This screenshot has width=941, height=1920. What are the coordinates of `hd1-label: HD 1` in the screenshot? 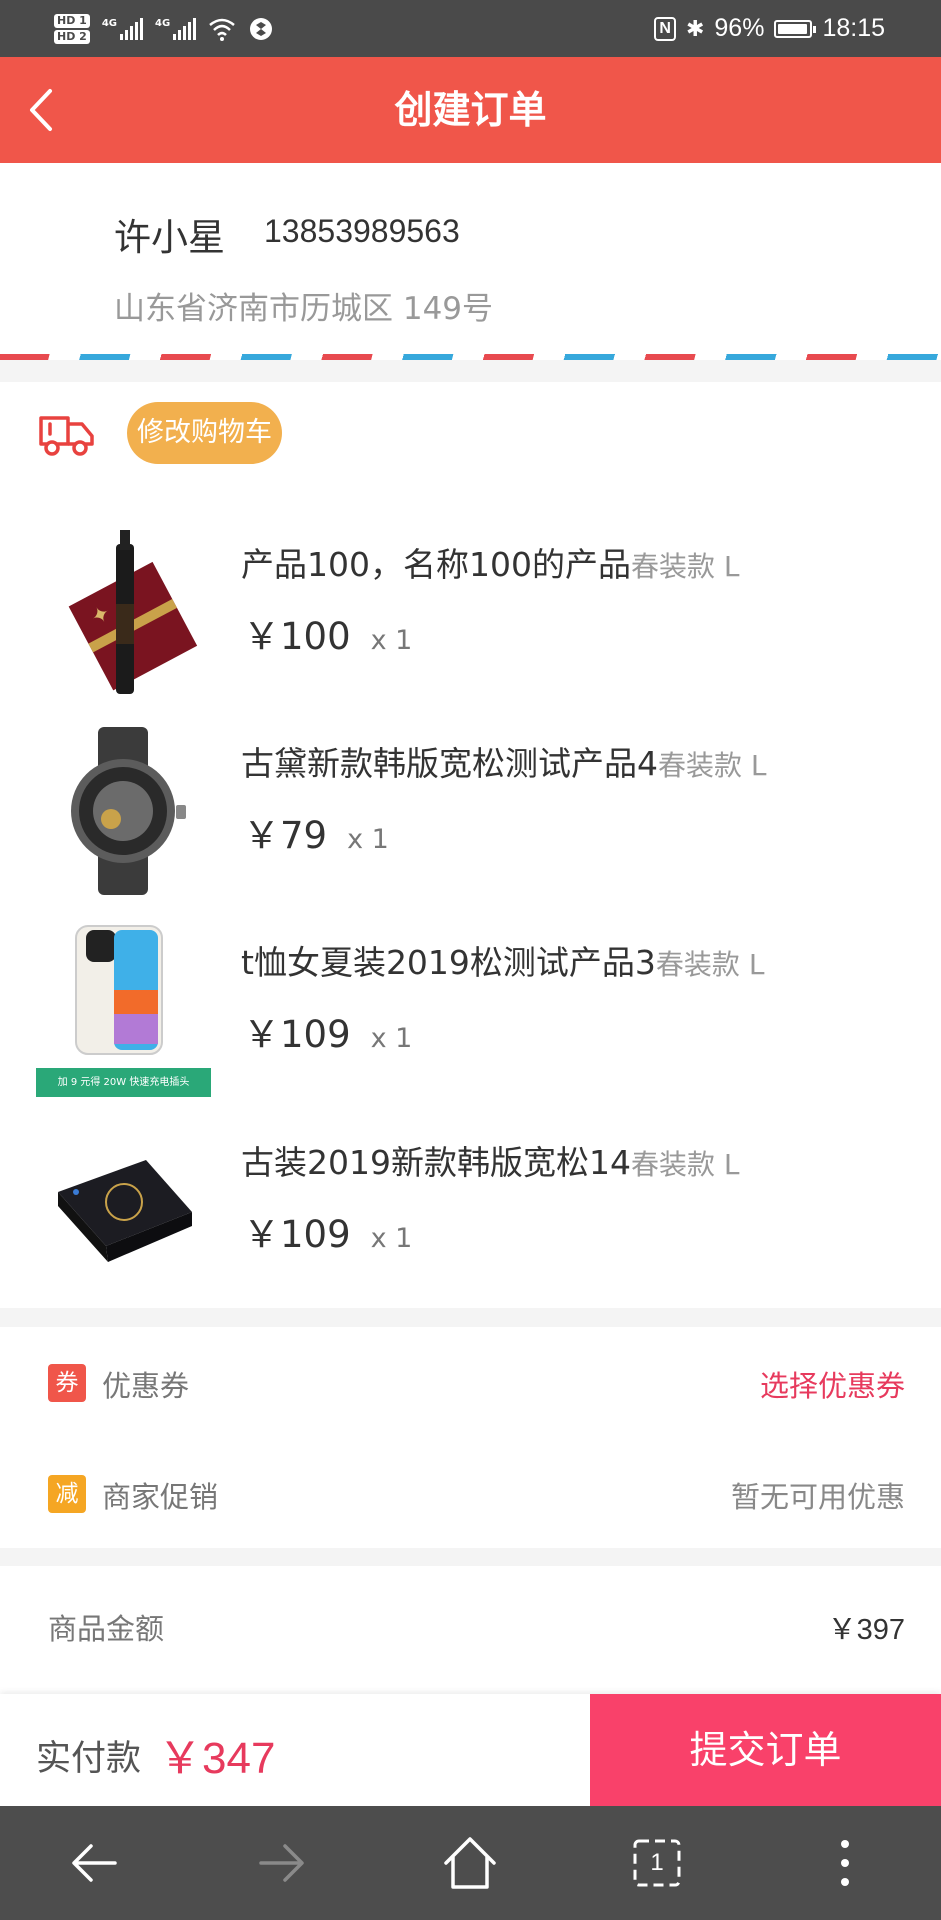 It's located at (72, 21).